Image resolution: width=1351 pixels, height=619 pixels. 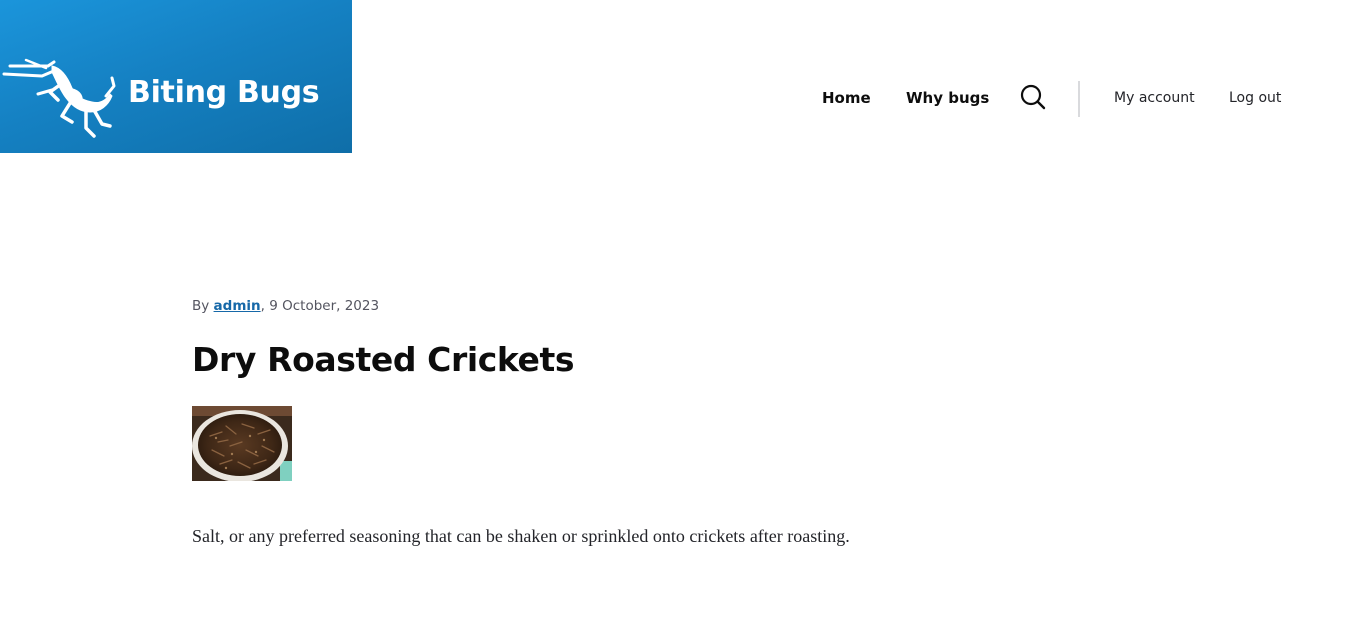 I want to click on article-meta: By admin, 9 October, 2023, so click(x=285, y=306).